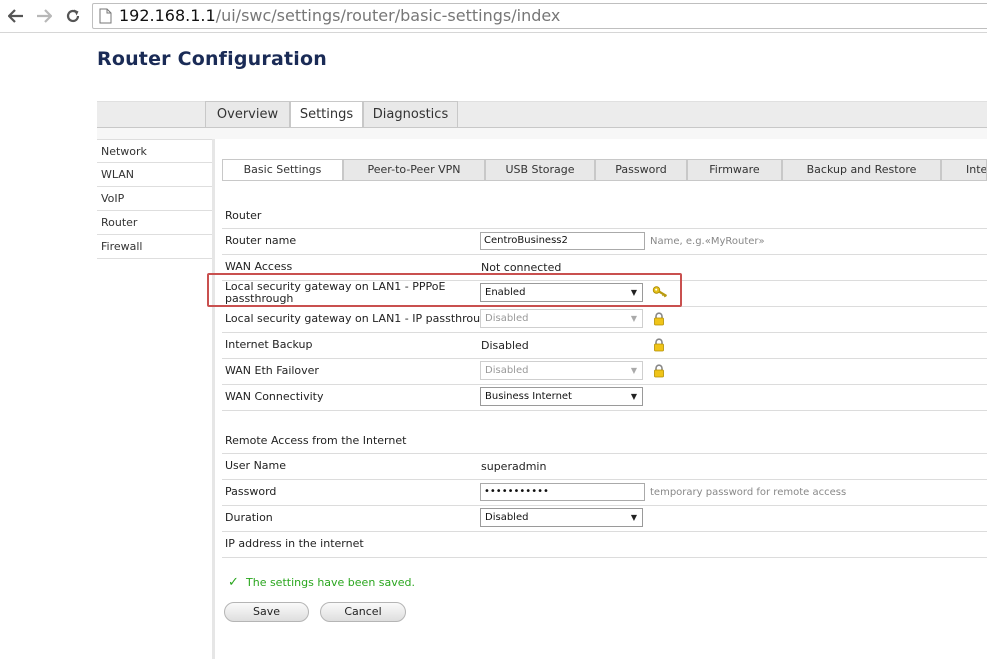 The image size is (987, 659). What do you see at coordinates (562, 241) in the screenshot?
I see `router-name-input: CentroBusiness2` at bounding box center [562, 241].